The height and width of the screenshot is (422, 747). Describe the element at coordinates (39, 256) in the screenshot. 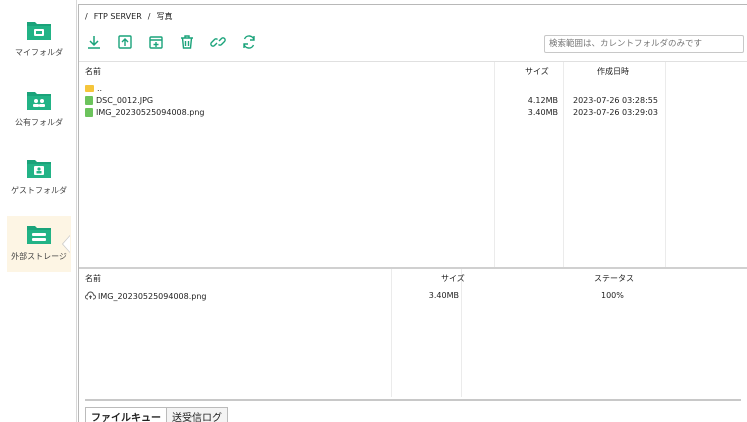

I see `sidebar-item-label: 外部ストレージ` at that location.